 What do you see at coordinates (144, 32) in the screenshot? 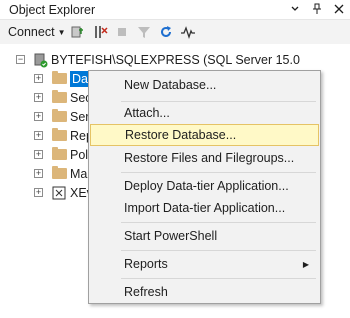
I see `filter-icon` at bounding box center [144, 32].